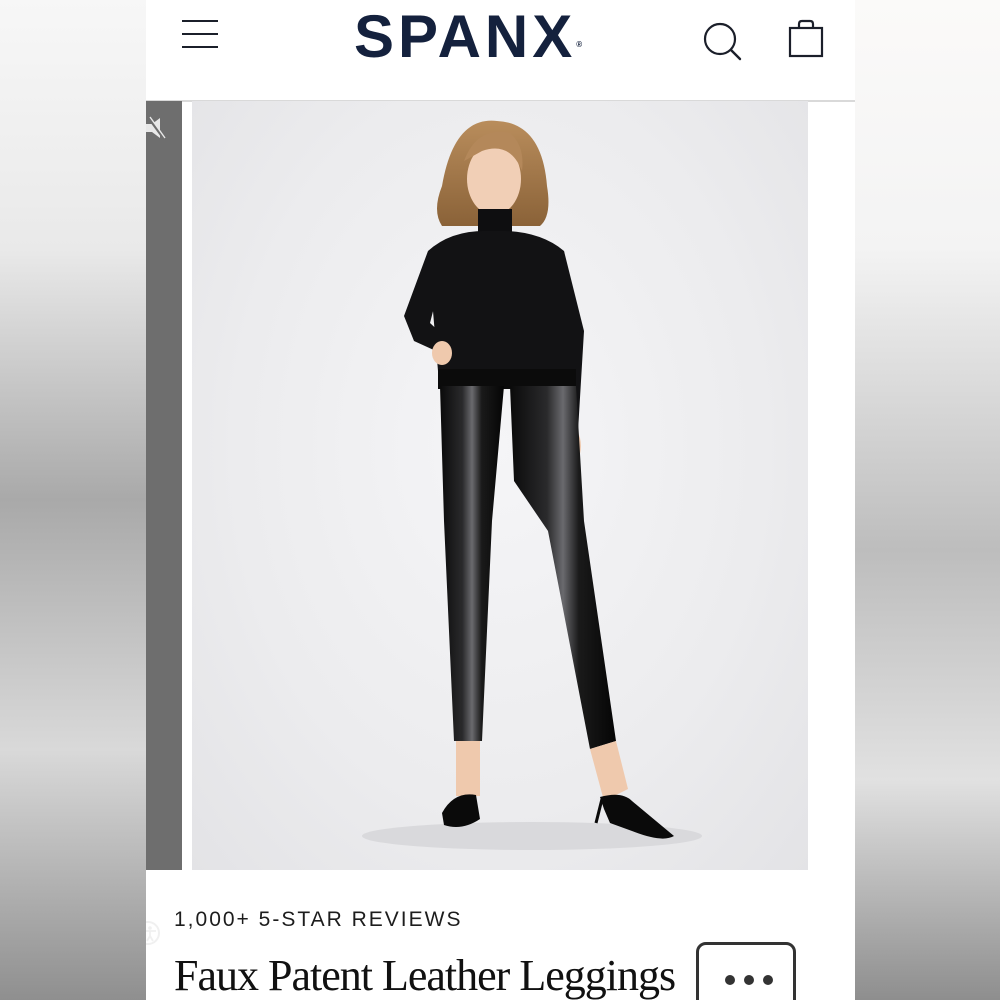 This screenshot has width=1000, height=1000. Describe the element at coordinates (425, 975) in the screenshot. I see `product-title: Faux Patent Leather Leggings` at that location.